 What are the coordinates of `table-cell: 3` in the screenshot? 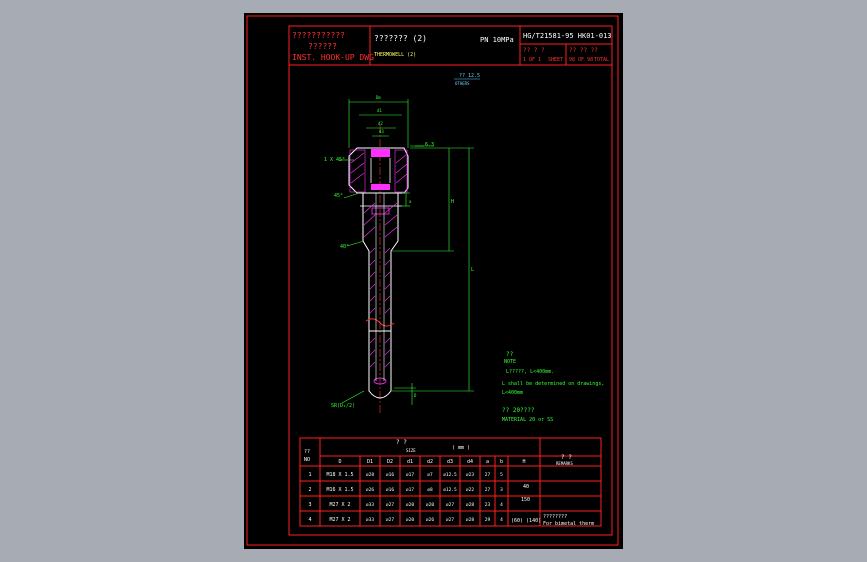 It's located at (501, 490).